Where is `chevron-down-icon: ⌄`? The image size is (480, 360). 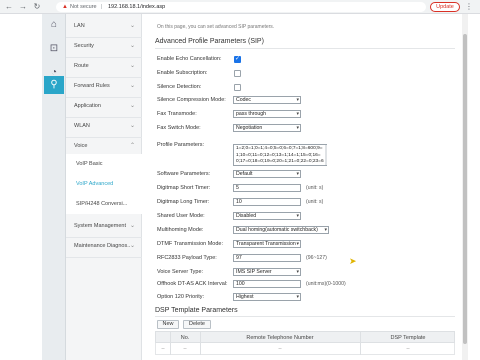
chevron-down-icon: ⌄ is located at coordinates (133, 246).